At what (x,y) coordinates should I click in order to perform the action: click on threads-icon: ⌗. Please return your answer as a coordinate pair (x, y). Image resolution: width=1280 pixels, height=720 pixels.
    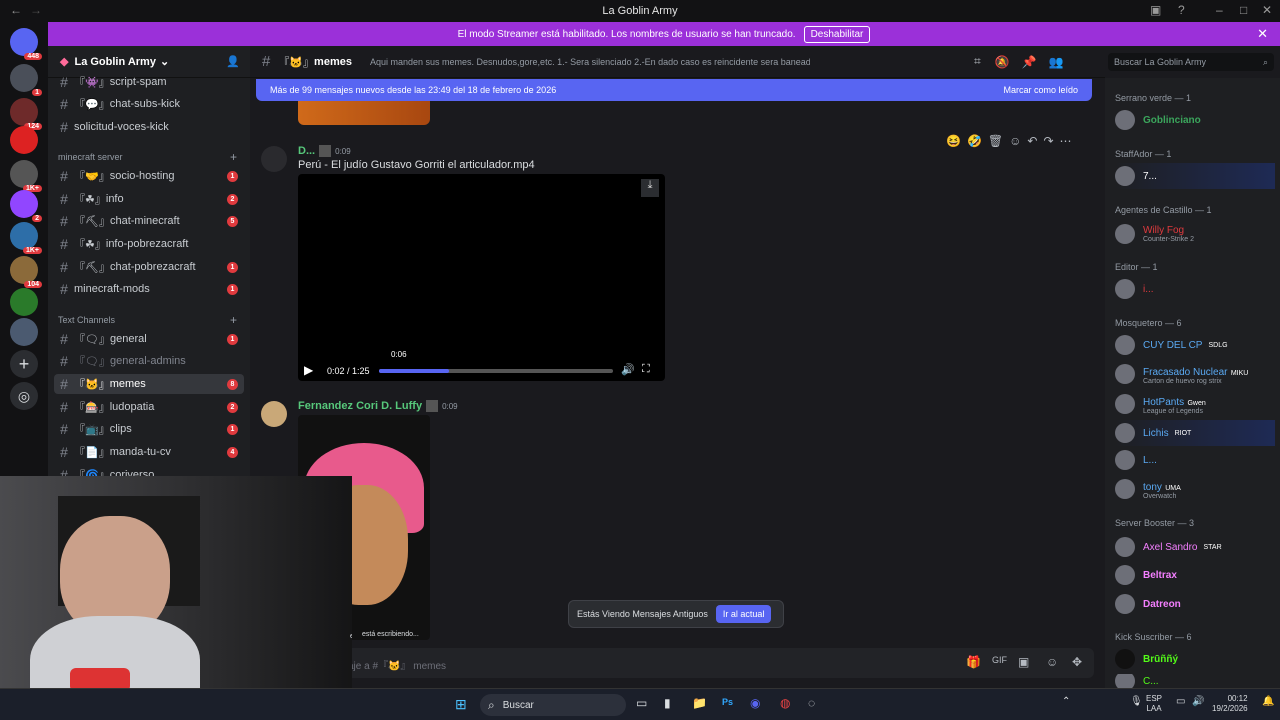
    Looking at the image, I should click on (977, 61).